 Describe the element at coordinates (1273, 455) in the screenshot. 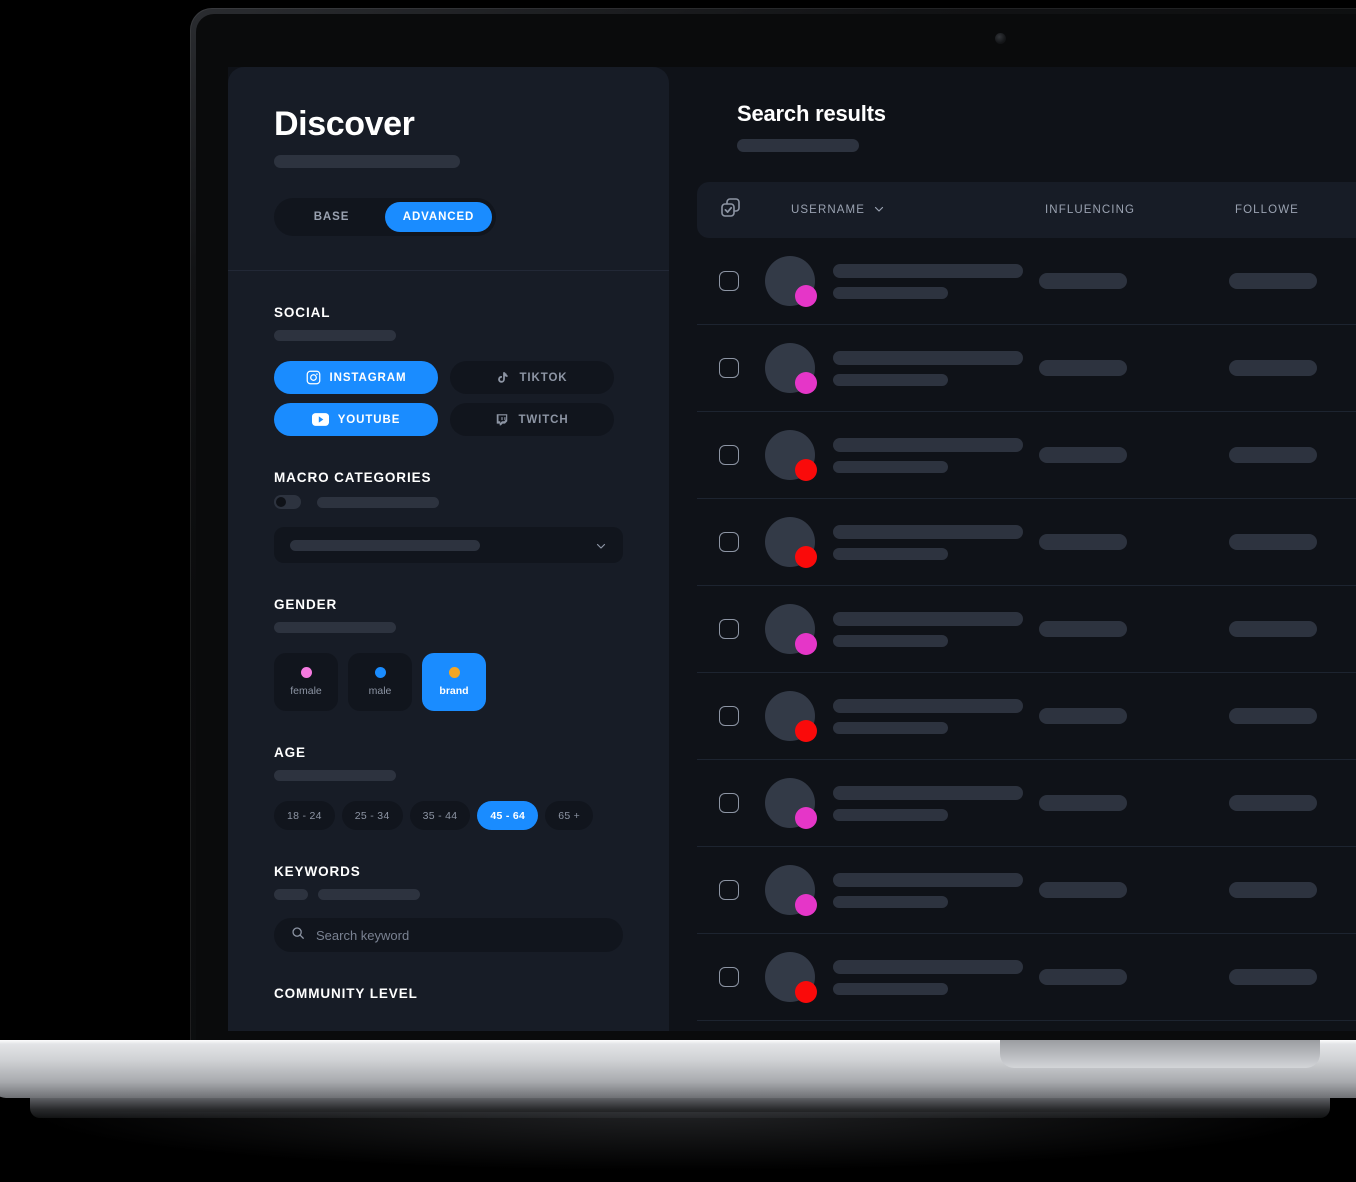

I see `row-followers-skeleton` at that location.